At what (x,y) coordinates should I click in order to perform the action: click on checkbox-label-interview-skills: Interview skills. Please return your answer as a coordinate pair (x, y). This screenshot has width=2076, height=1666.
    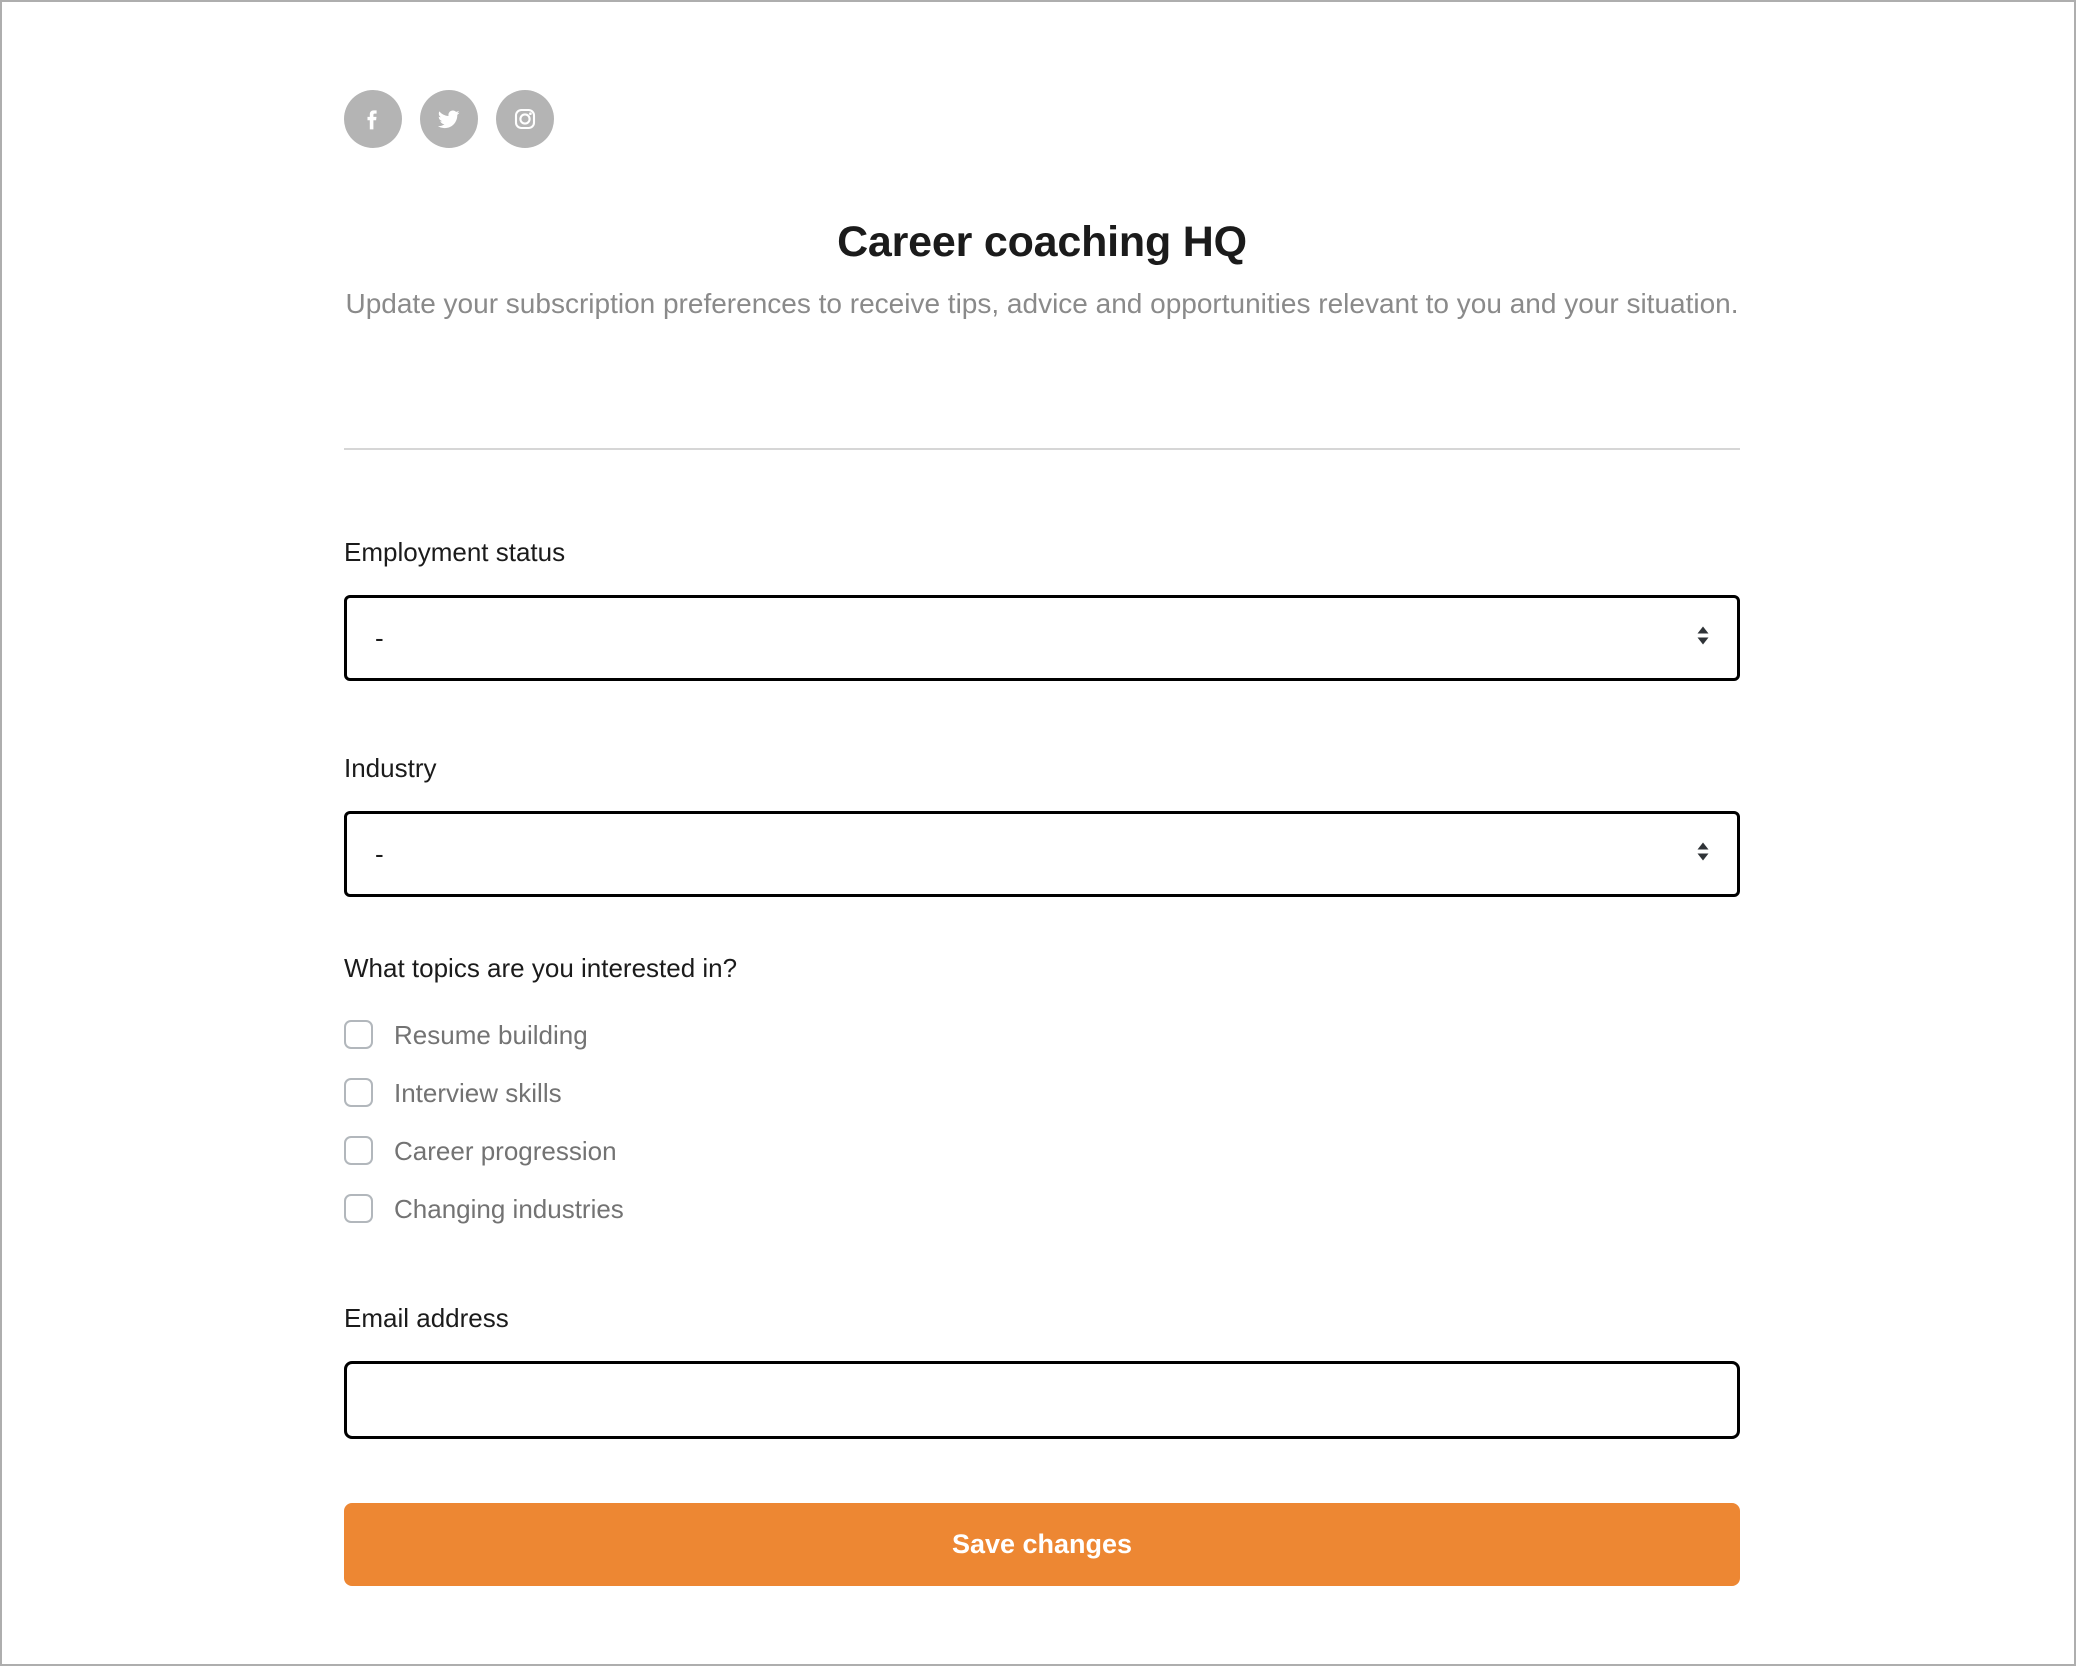
    Looking at the image, I should click on (478, 1092).